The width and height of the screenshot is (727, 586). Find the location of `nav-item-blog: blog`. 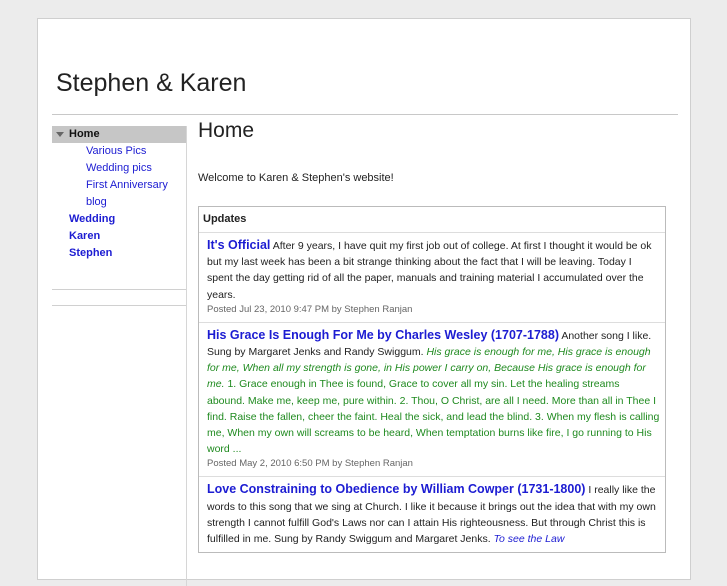

nav-item-blog: blog is located at coordinates (119, 202).